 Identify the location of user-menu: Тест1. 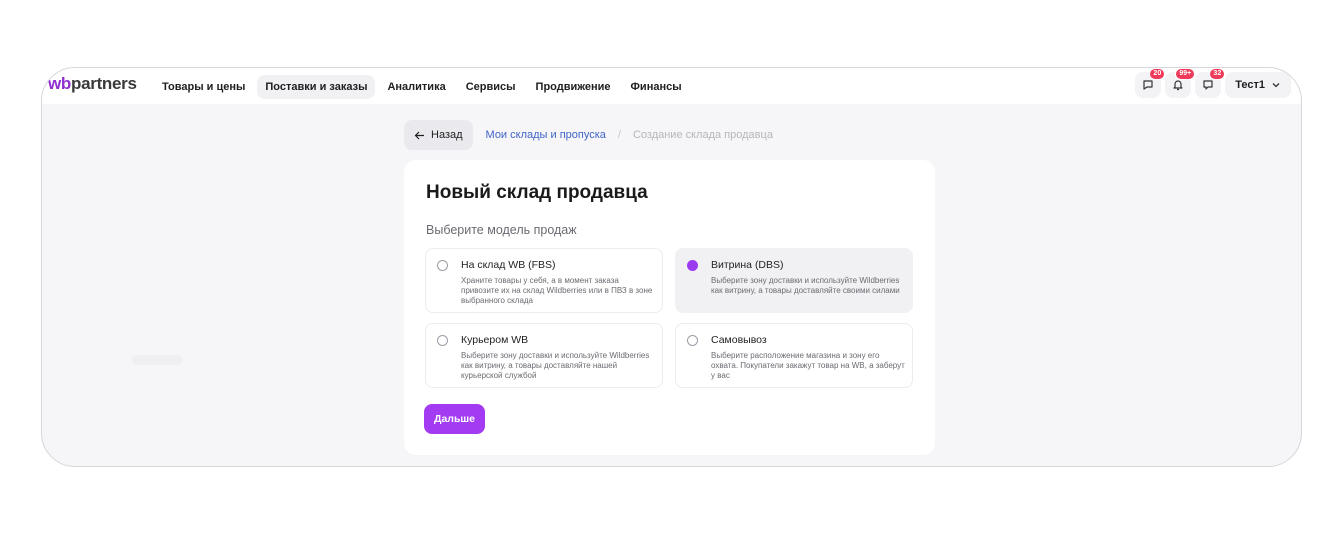
(1258, 85).